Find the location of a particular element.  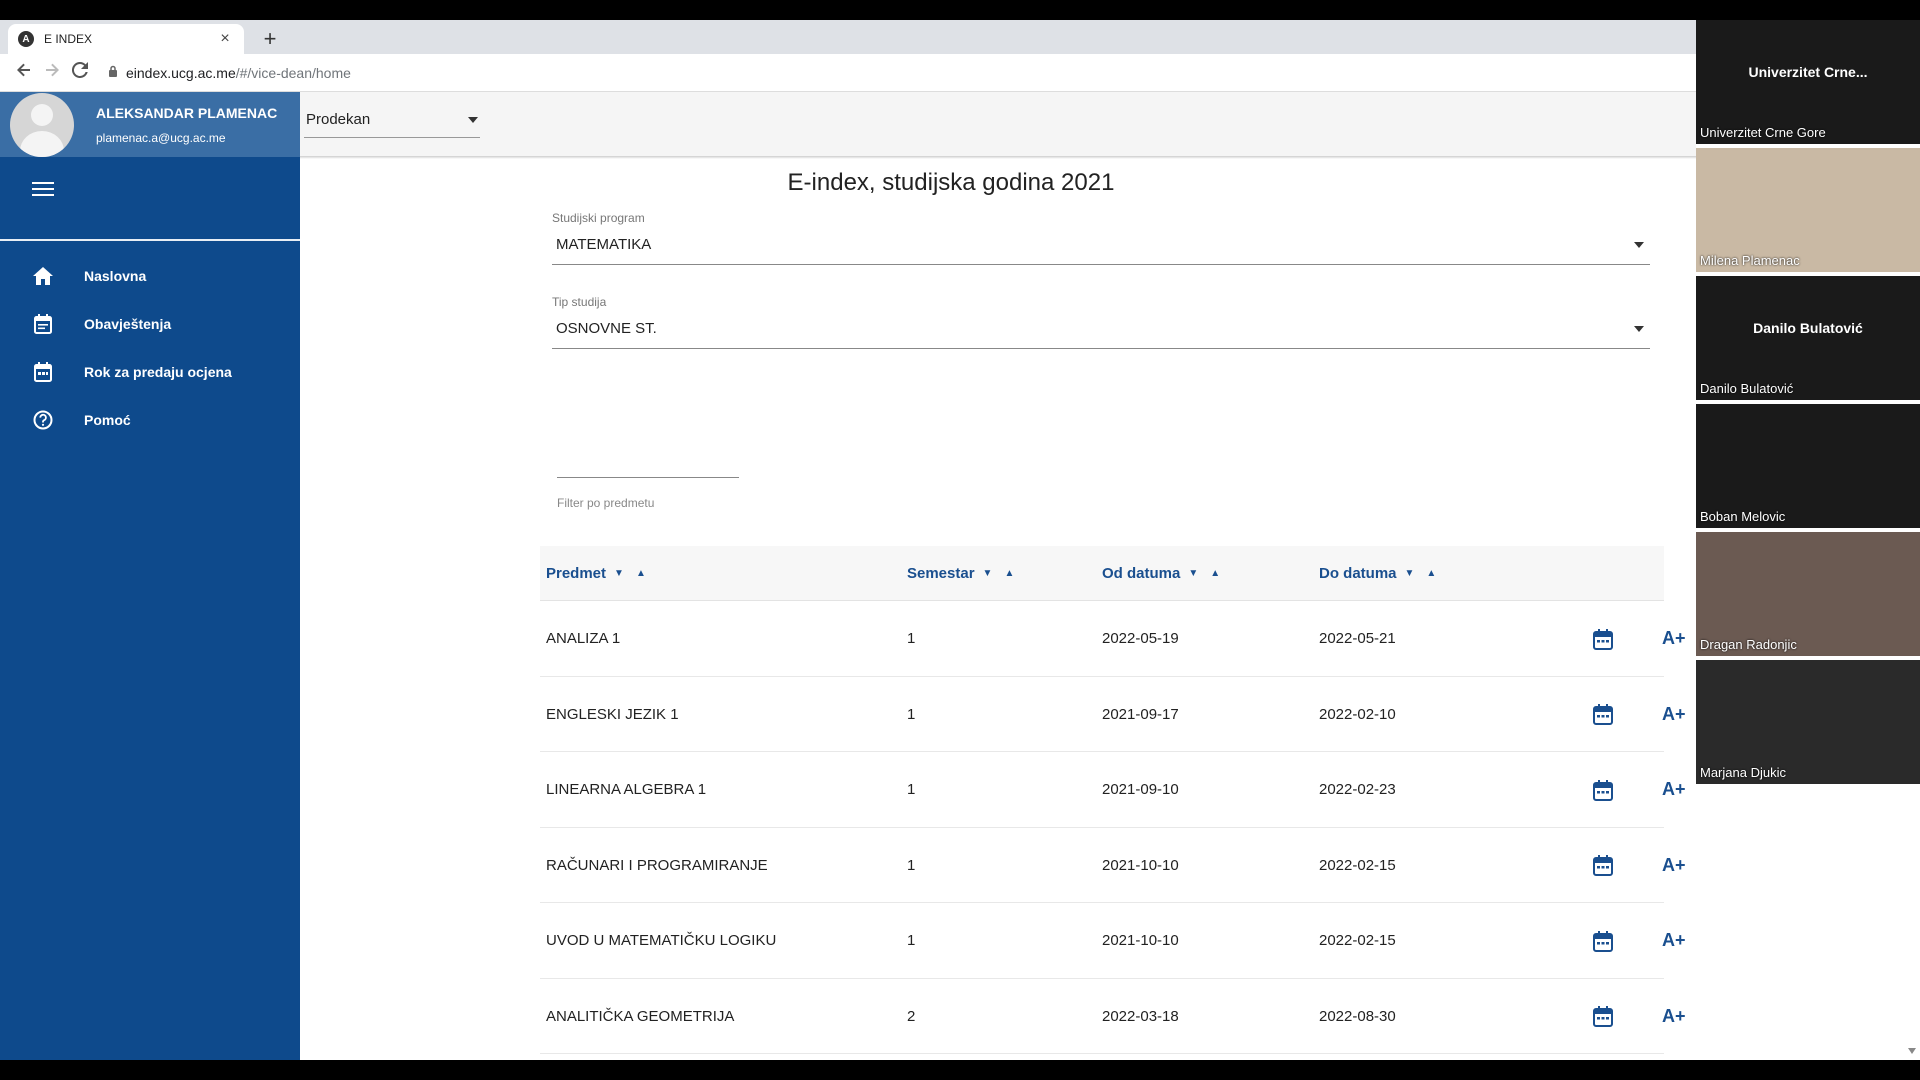

sidebar-divider is located at coordinates (150, 240).